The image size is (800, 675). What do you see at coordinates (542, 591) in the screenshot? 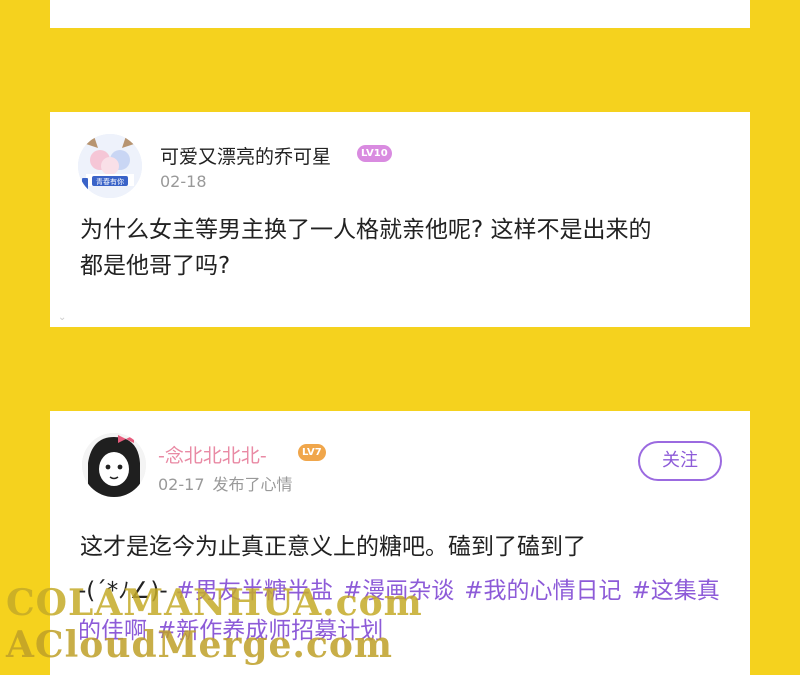
I see `hashtag-link: #我的心情日记` at bounding box center [542, 591].